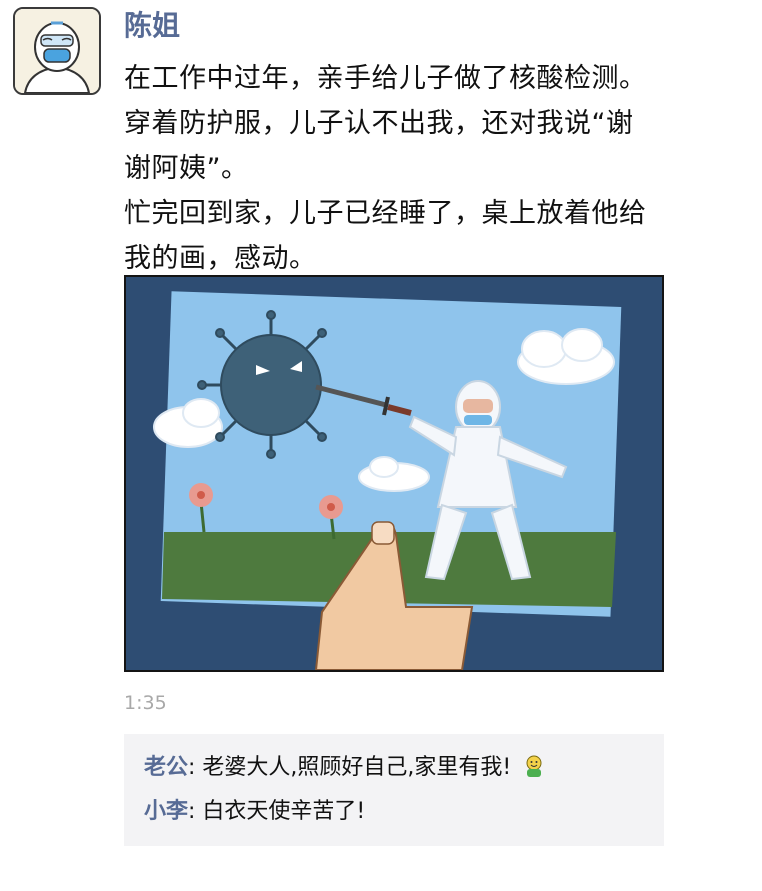 This screenshot has width=762, height=891. Describe the element at coordinates (284, 811) in the screenshot. I see `comment-text: 白衣天使辛苦了!` at that location.